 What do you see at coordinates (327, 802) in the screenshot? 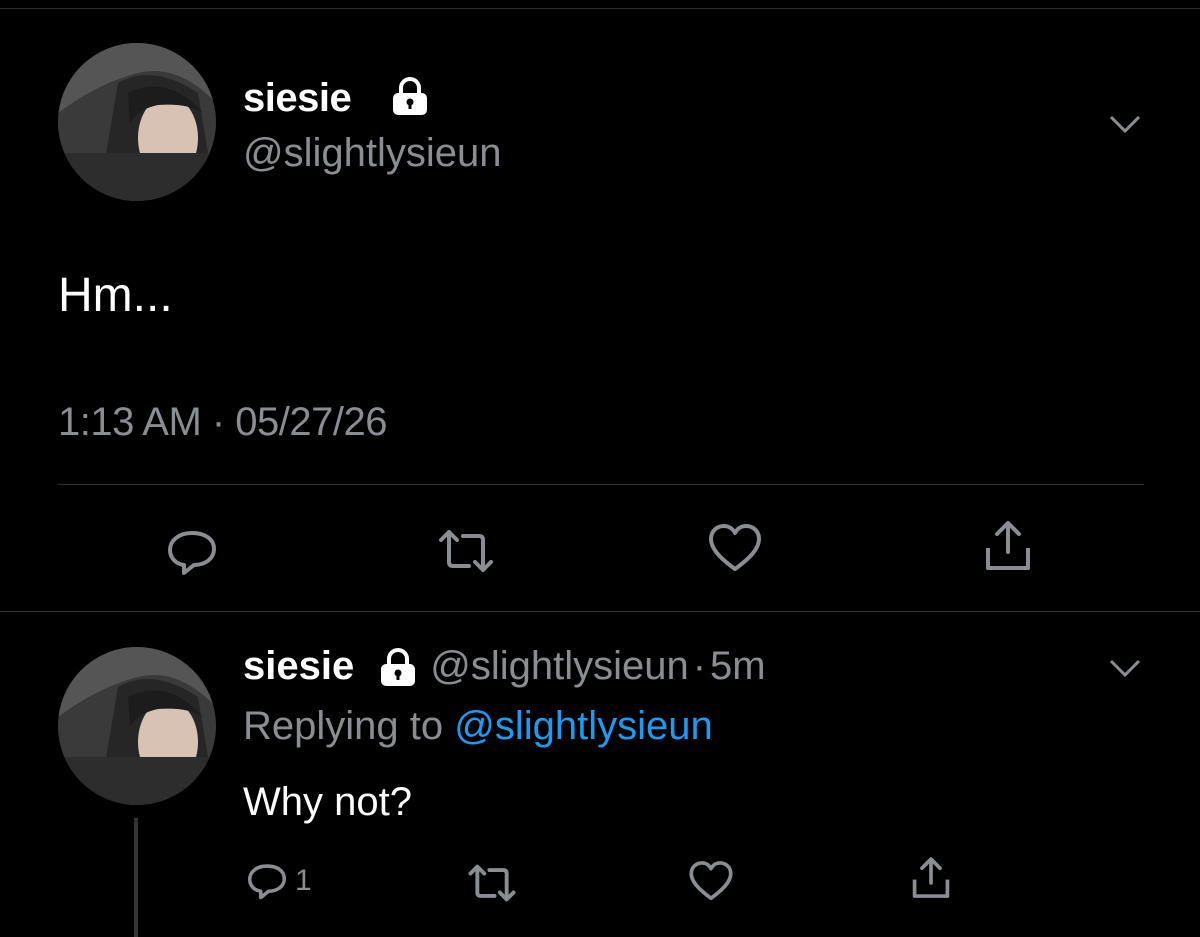
I see `reply-text: Why not?` at bounding box center [327, 802].